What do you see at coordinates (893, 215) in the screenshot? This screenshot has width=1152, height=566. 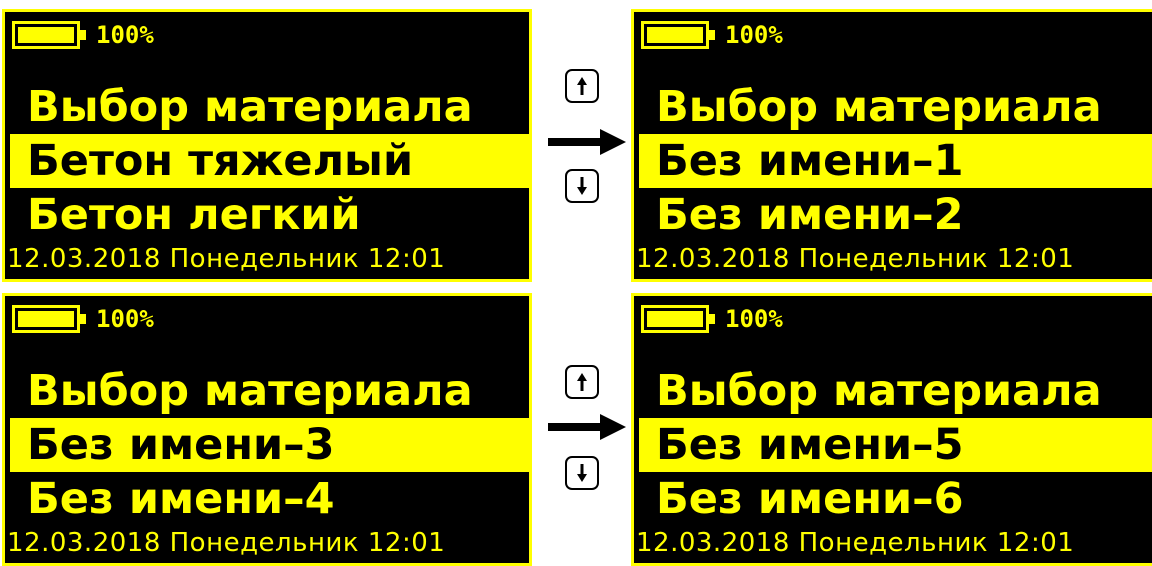 I see `menu-item: Без имени–2` at bounding box center [893, 215].